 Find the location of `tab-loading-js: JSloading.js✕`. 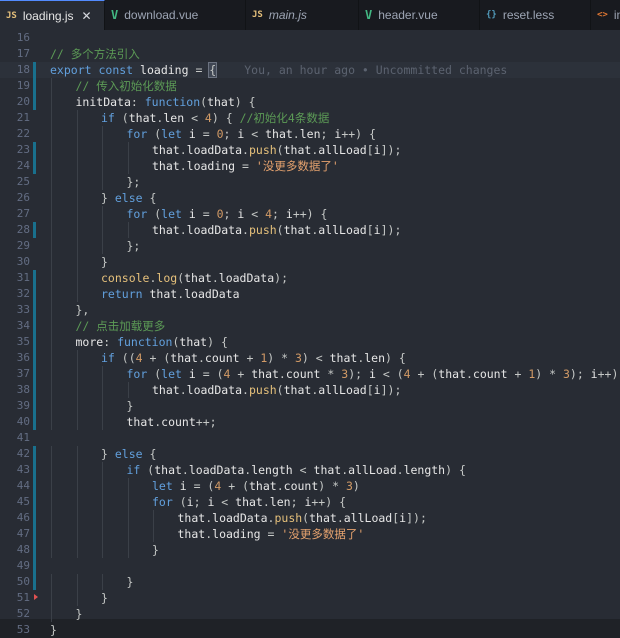

tab-loading-js: JSloading.js✕ is located at coordinates (52, 15).